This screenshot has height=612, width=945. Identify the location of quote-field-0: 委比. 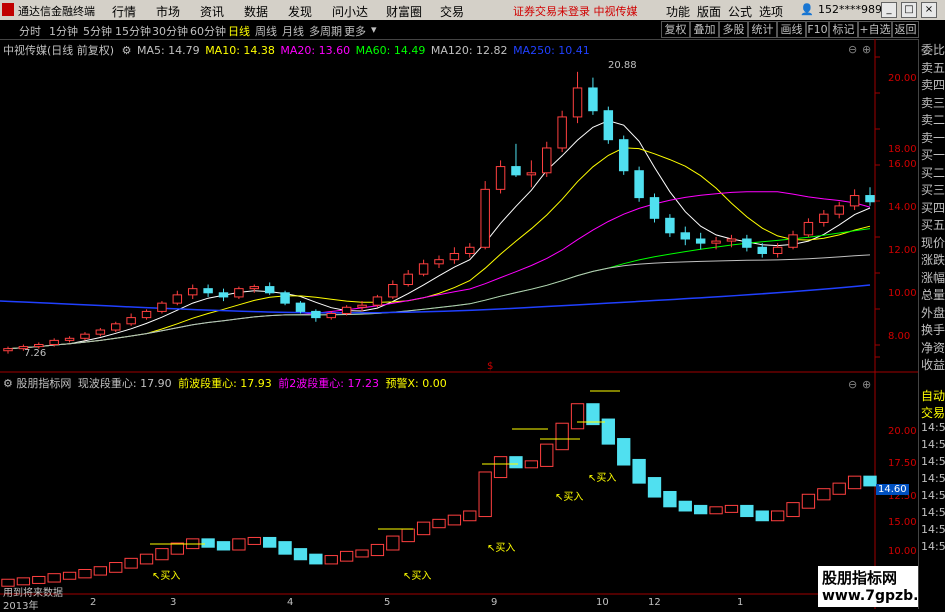
(933, 49).